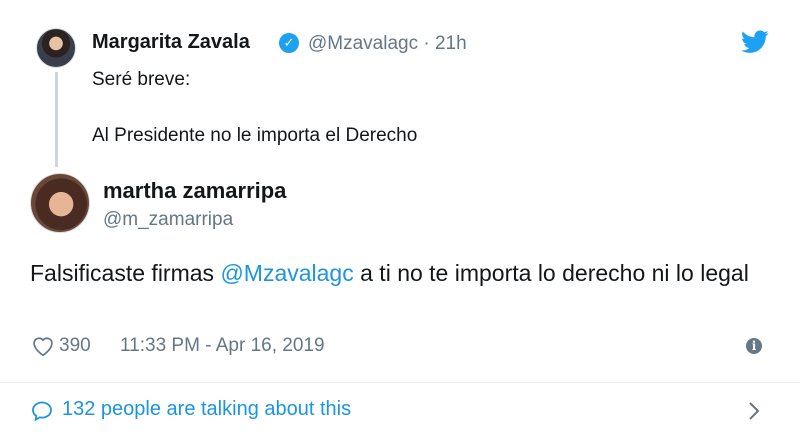 The height and width of the screenshot is (443, 800). I want to click on twitter-bird-icon, so click(755, 42).